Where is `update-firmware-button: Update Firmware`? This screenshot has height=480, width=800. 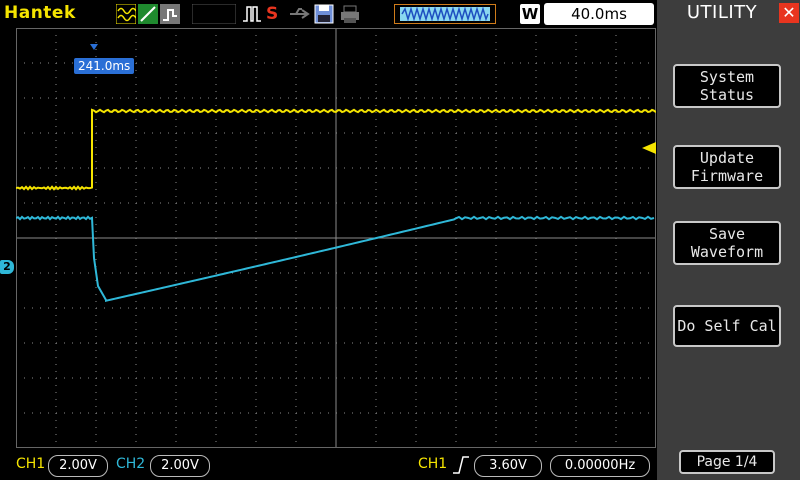
update-firmware-button: Update Firmware is located at coordinates (727, 167).